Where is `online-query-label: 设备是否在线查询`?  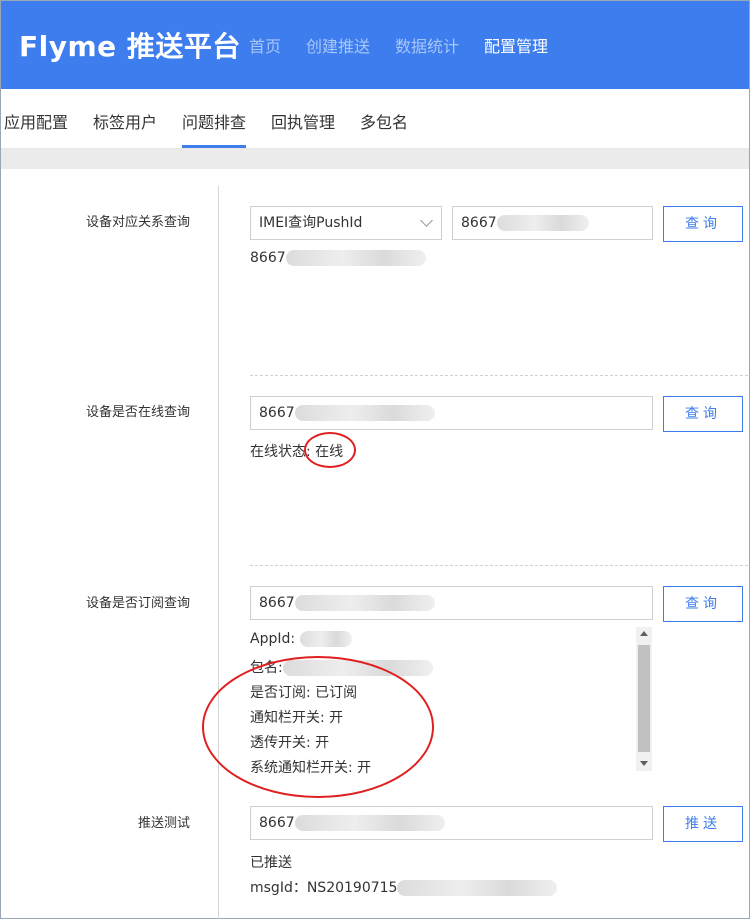
online-query-label: 设备是否在线查询 is located at coordinates (137, 412).